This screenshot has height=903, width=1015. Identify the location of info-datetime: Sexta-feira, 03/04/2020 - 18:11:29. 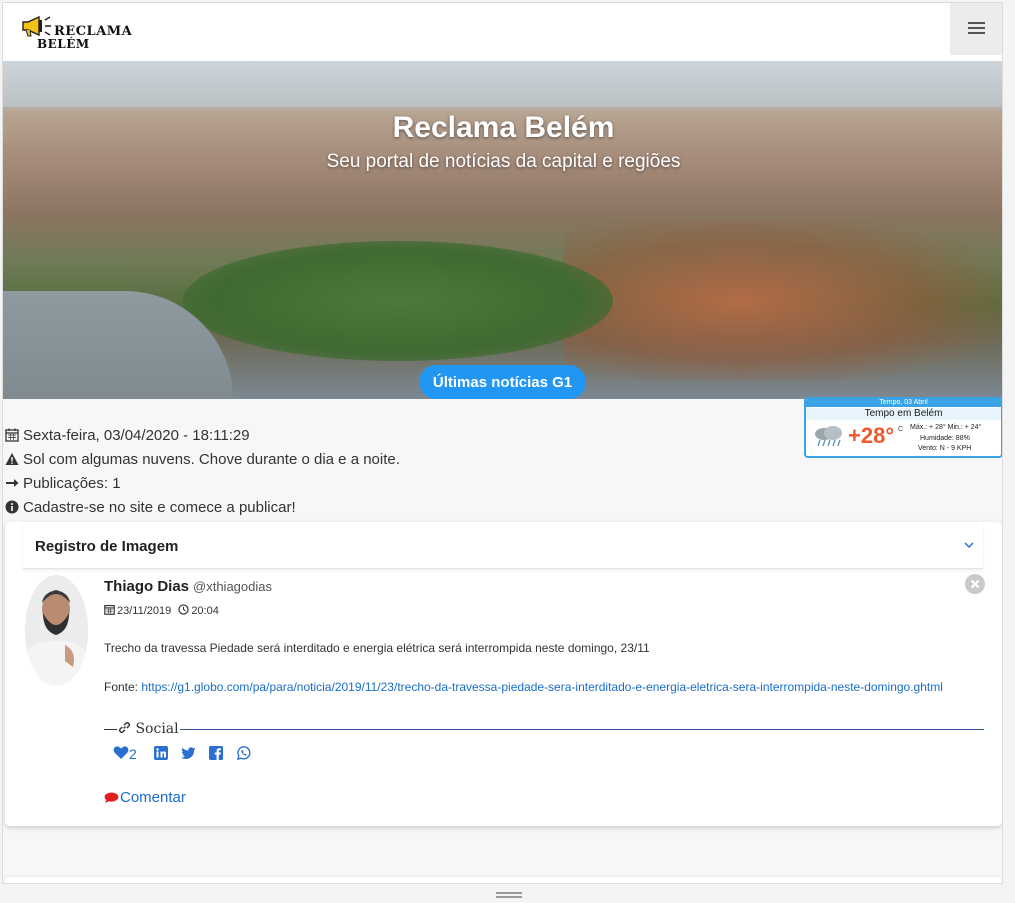
(127, 435).